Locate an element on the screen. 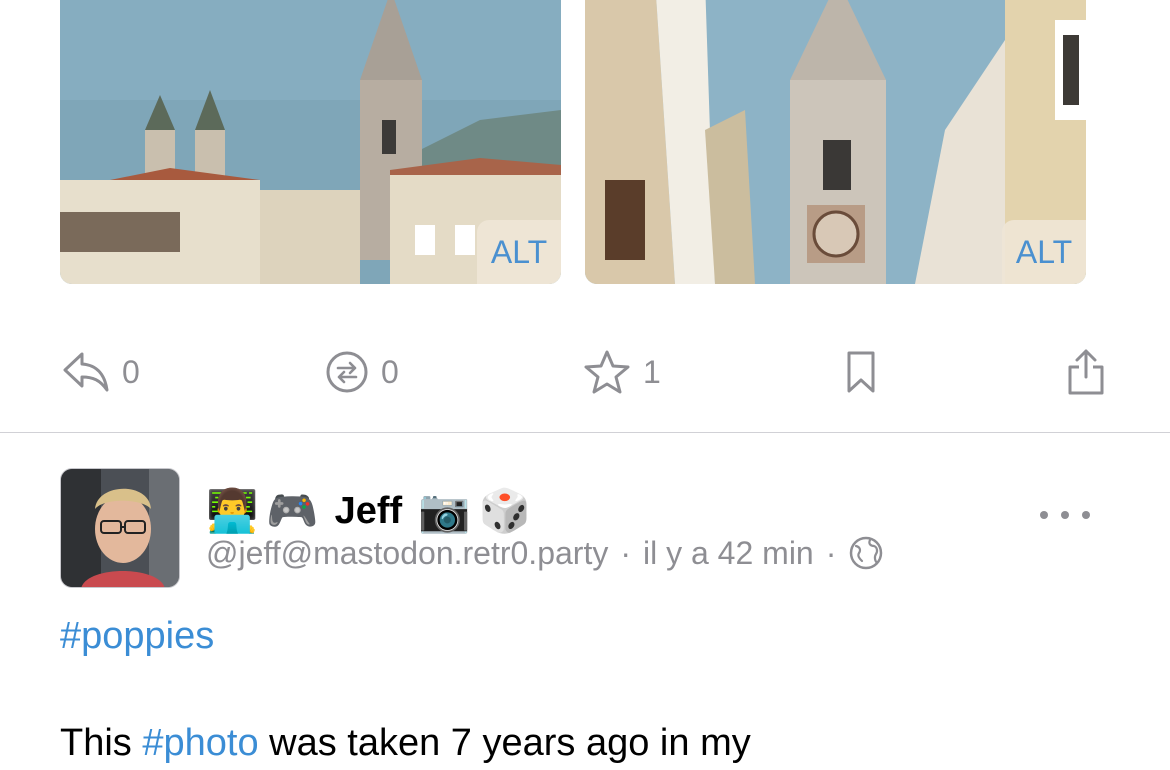 This screenshot has width=1170, height=770. post-author-row: 👨‍💻 🎮 Jeff 📷 🎲 is located at coordinates (368, 511).